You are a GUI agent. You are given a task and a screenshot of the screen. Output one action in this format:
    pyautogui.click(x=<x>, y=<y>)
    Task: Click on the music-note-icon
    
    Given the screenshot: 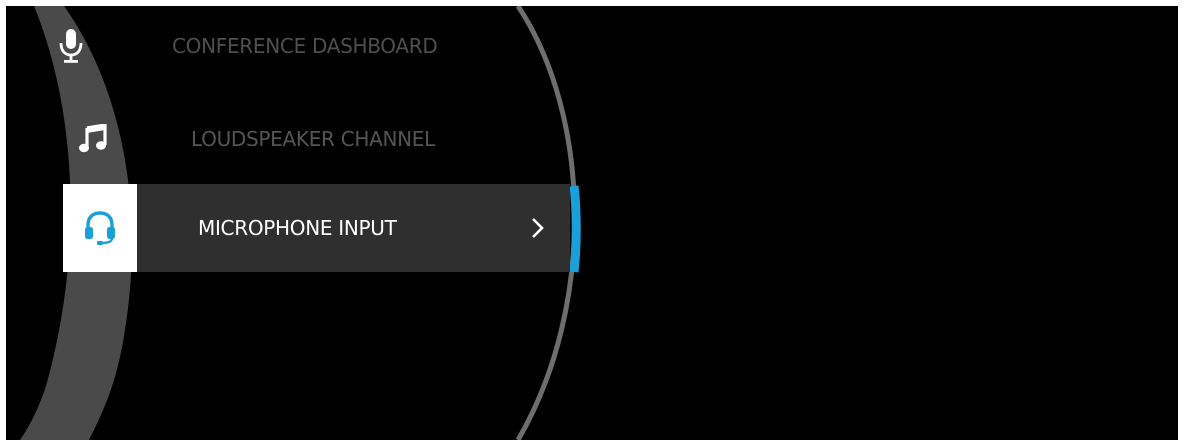 What is the action you would take?
    pyautogui.click(x=93, y=139)
    